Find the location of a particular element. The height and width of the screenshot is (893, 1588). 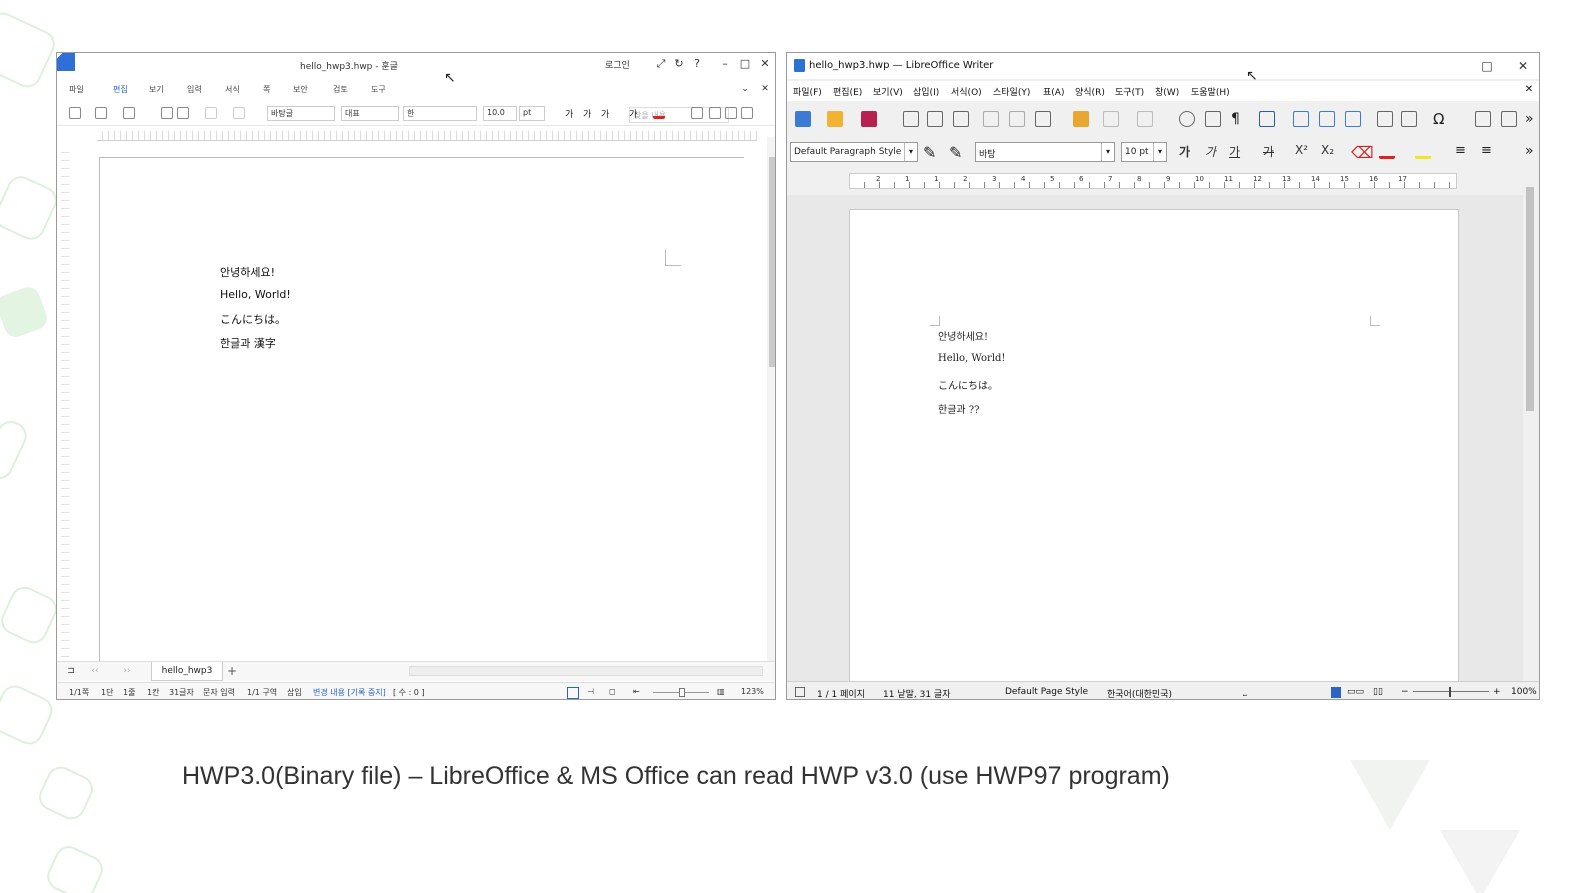

menu-insert: 입력 is located at coordinates (194, 89).